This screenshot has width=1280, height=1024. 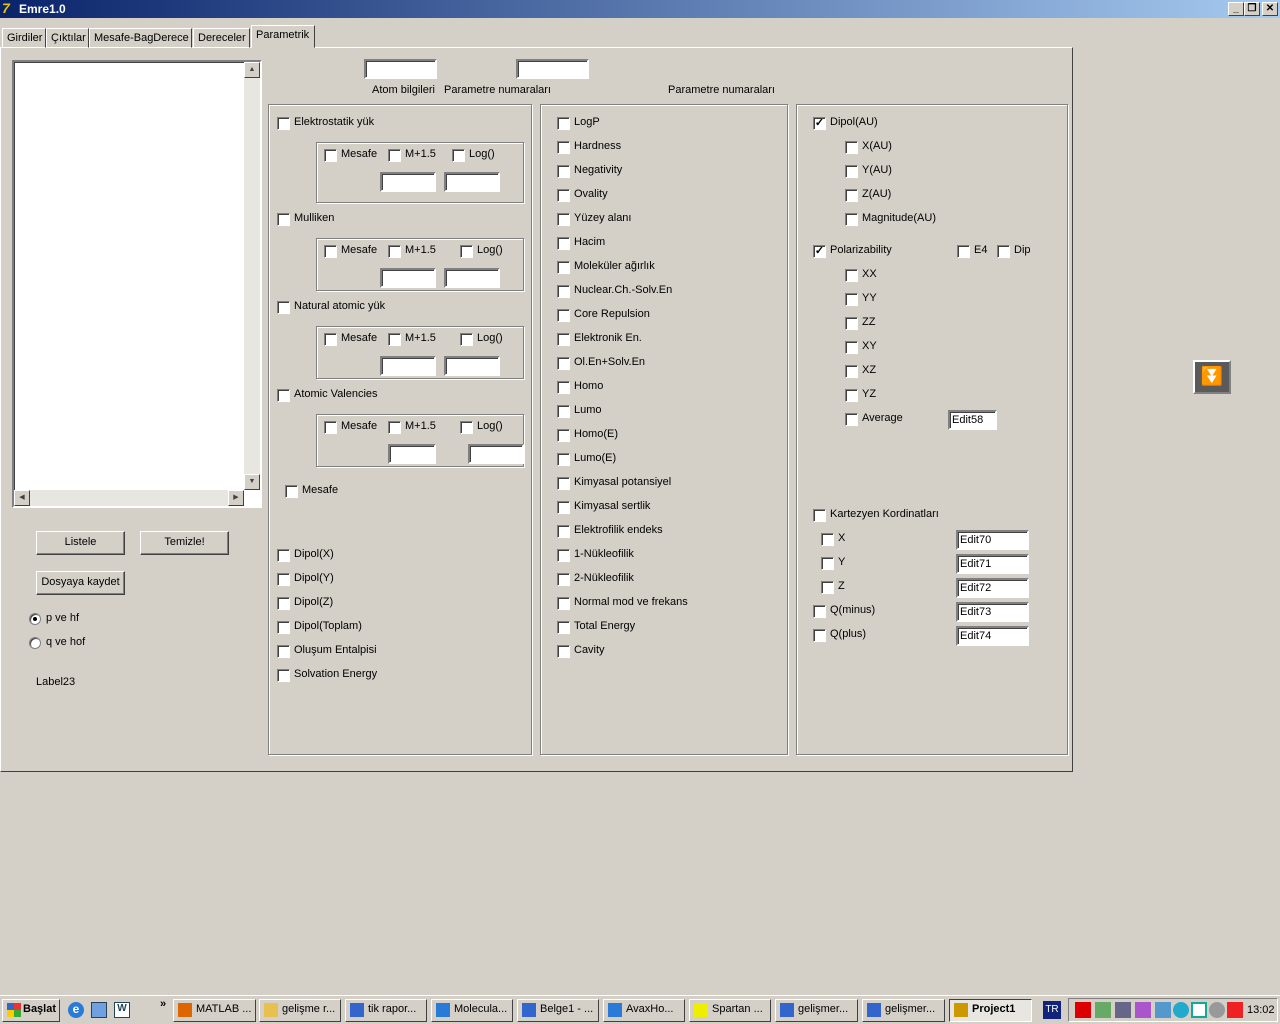 What do you see at coordinates (992, 564) in the screenshot?
I see `y-input: Edit71` at bounding box center [992, 564].